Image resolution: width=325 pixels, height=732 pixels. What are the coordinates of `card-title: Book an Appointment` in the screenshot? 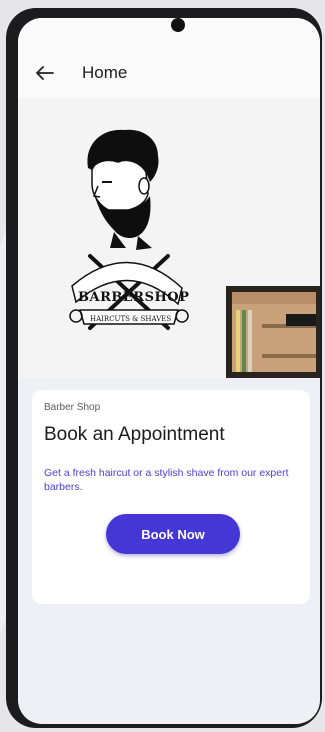 It's located at (134, 434).